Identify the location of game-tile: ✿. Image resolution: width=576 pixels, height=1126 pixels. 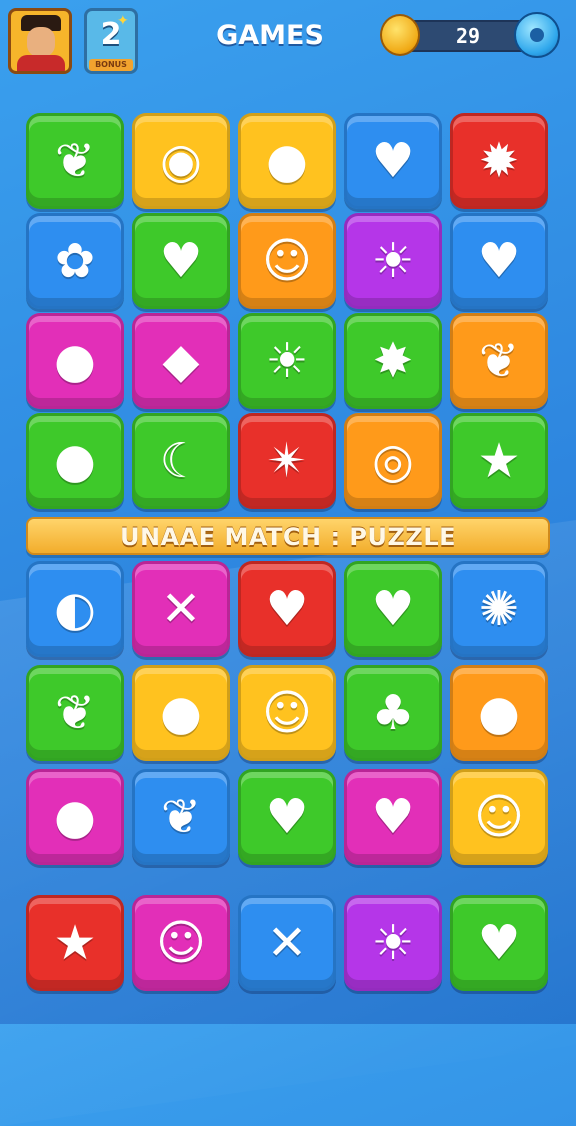
(75, 261).